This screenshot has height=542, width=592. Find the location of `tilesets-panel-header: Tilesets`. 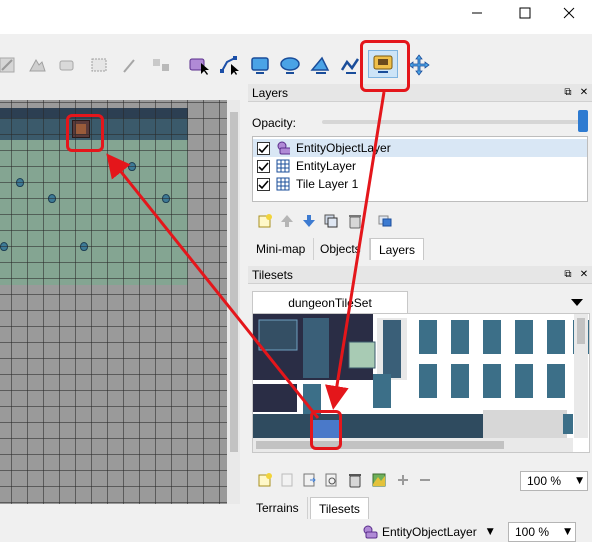

tilesets-panel-header: Tilesets is located at coordinates (420, 275).